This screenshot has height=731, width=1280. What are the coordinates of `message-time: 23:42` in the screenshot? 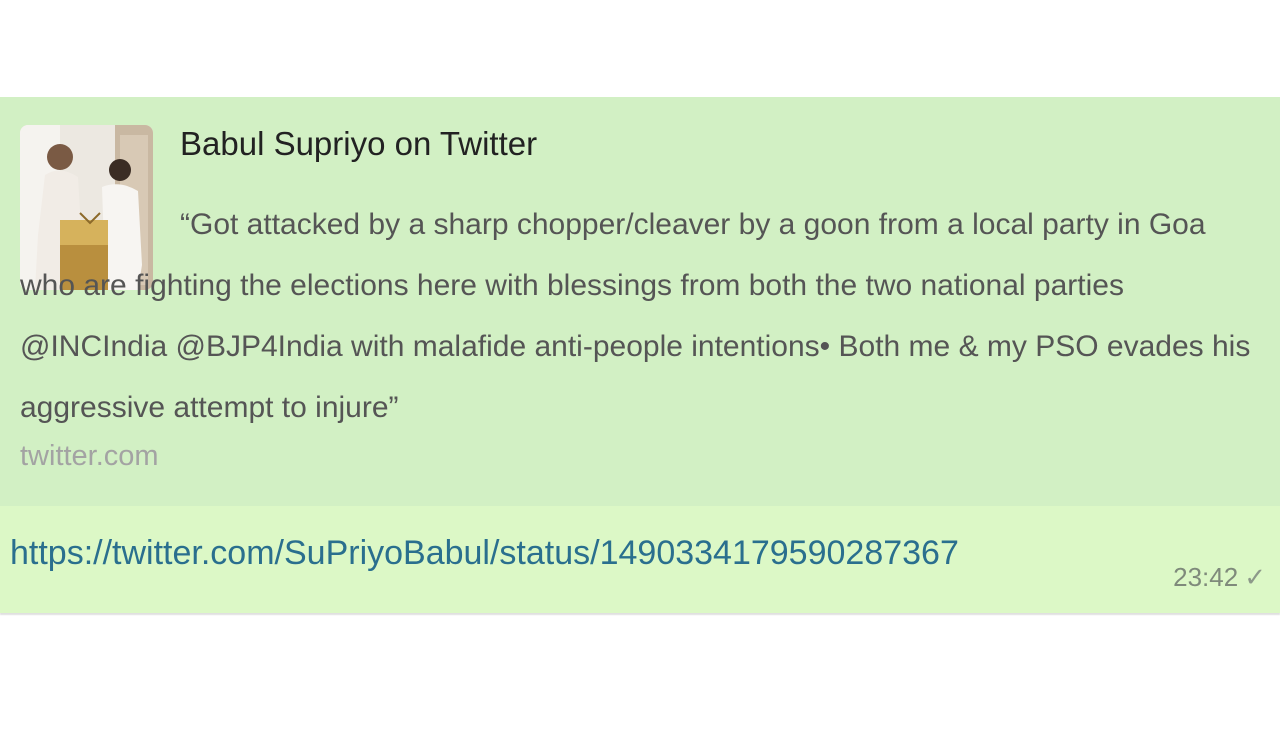 It's located at (1206, 577).